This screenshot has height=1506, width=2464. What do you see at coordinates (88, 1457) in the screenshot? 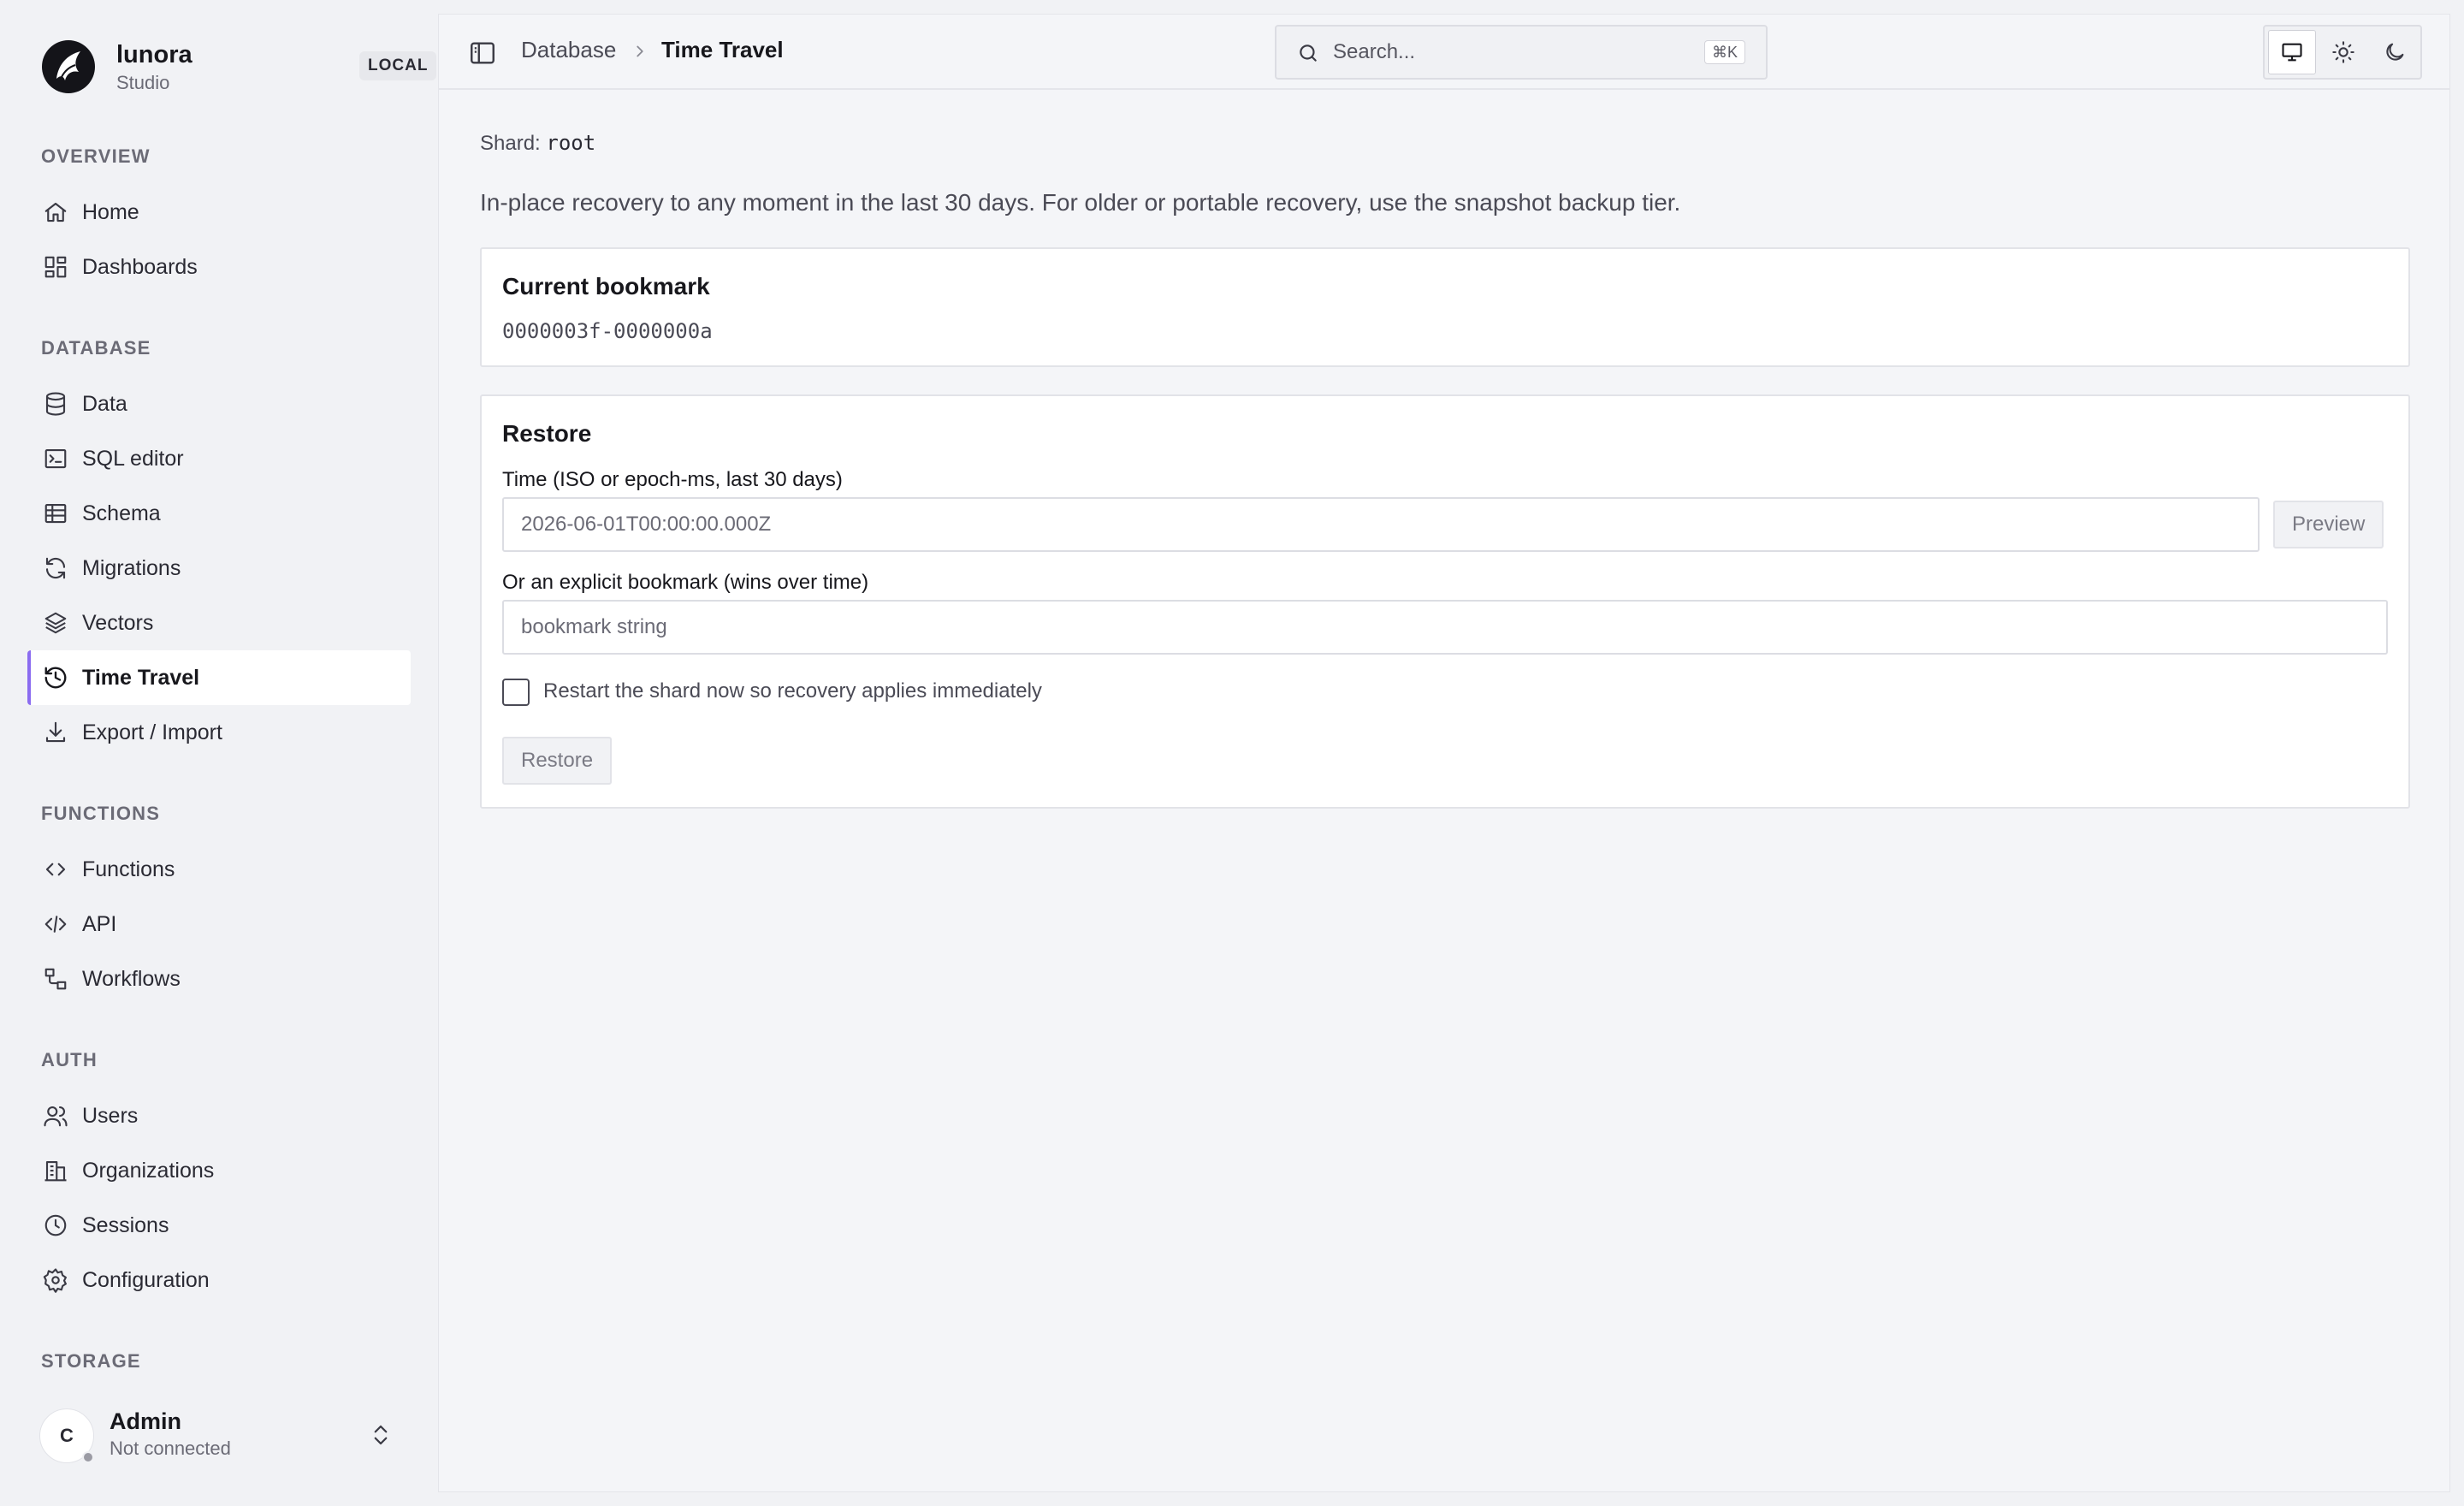
I see `connection-status-dot` at bounding box center [88, 1457].